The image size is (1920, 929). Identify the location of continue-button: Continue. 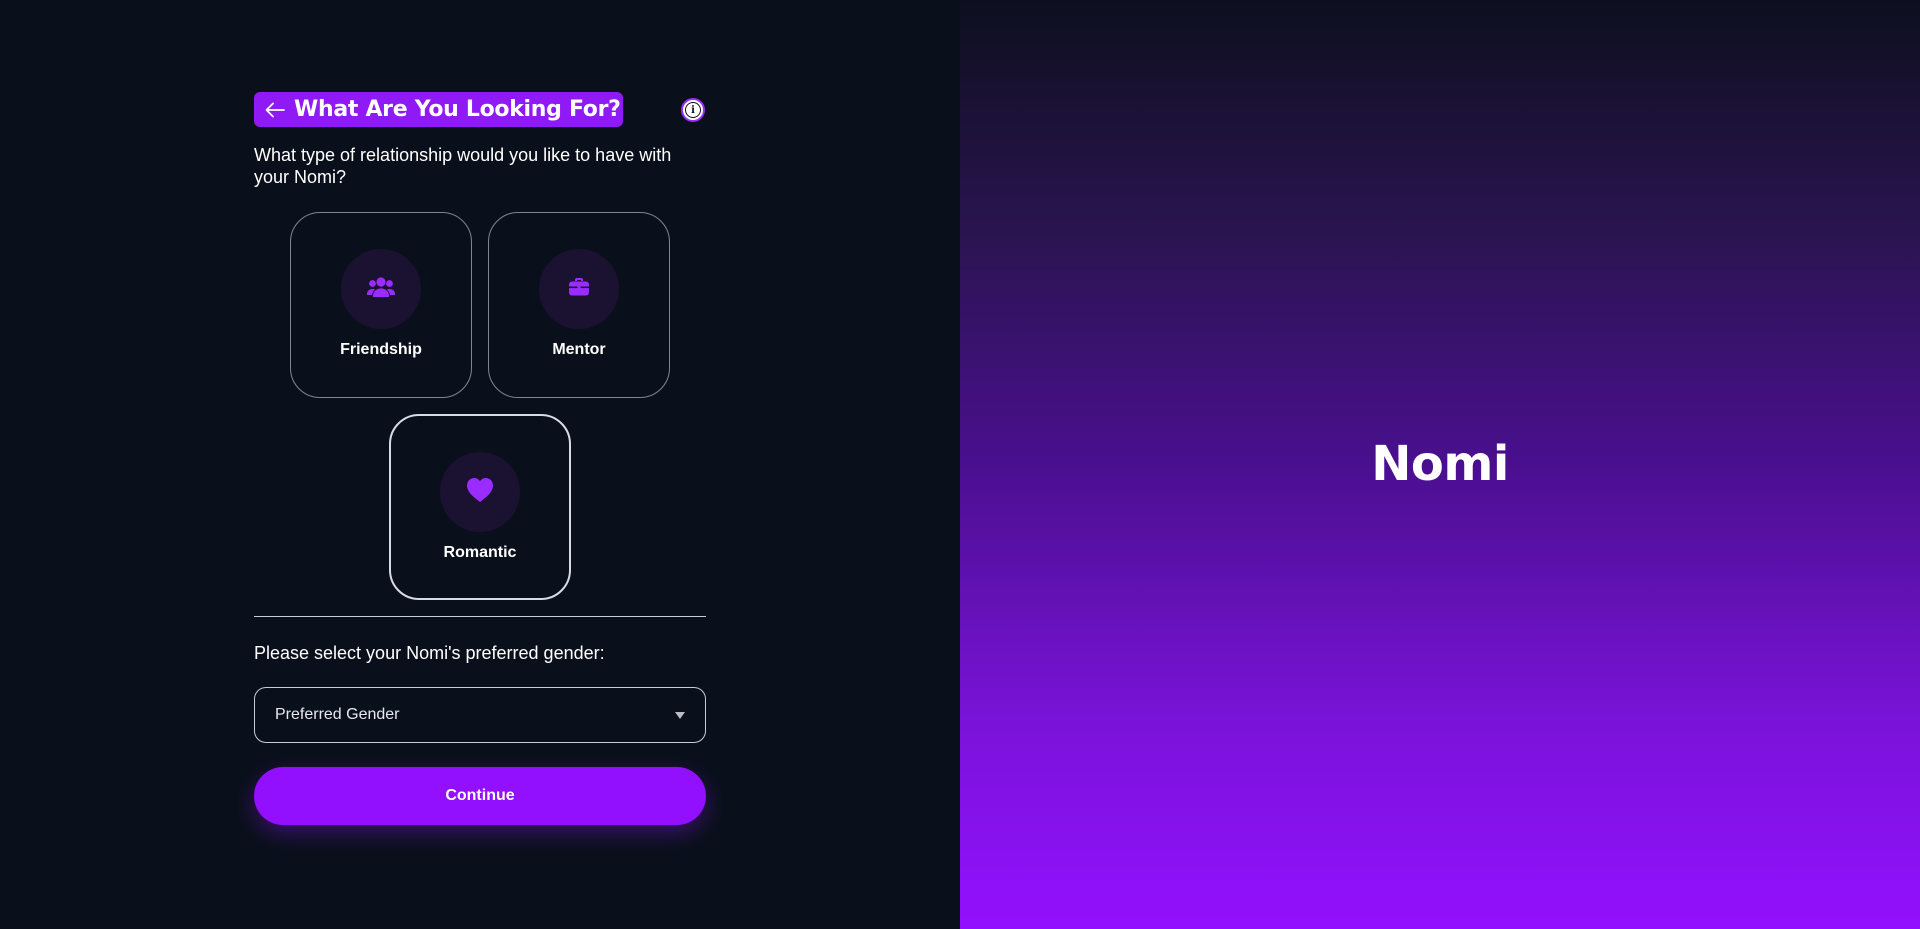
(480, 796).